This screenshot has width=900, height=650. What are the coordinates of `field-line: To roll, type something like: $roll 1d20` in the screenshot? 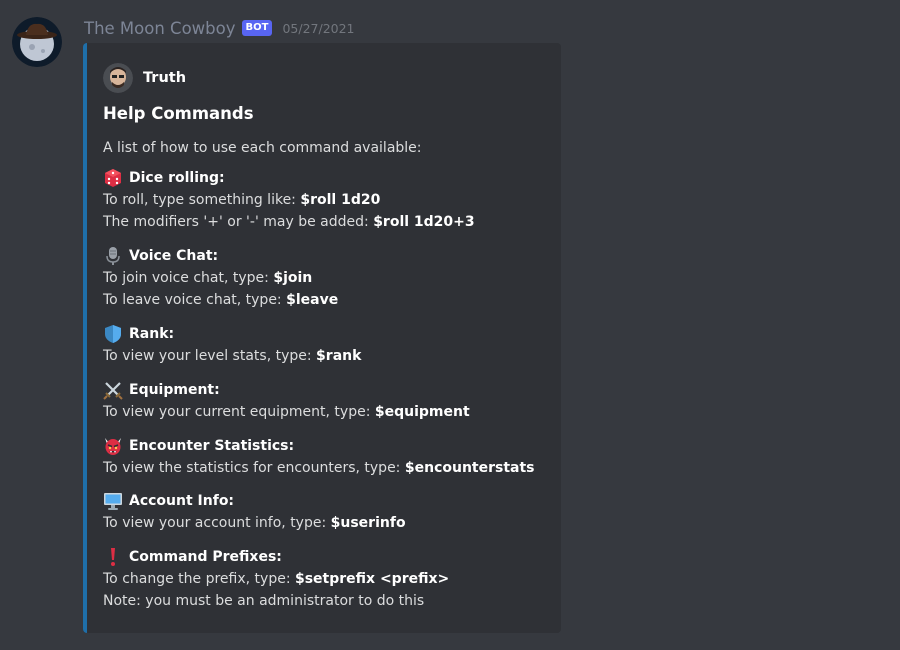 It's located at (328, 200).